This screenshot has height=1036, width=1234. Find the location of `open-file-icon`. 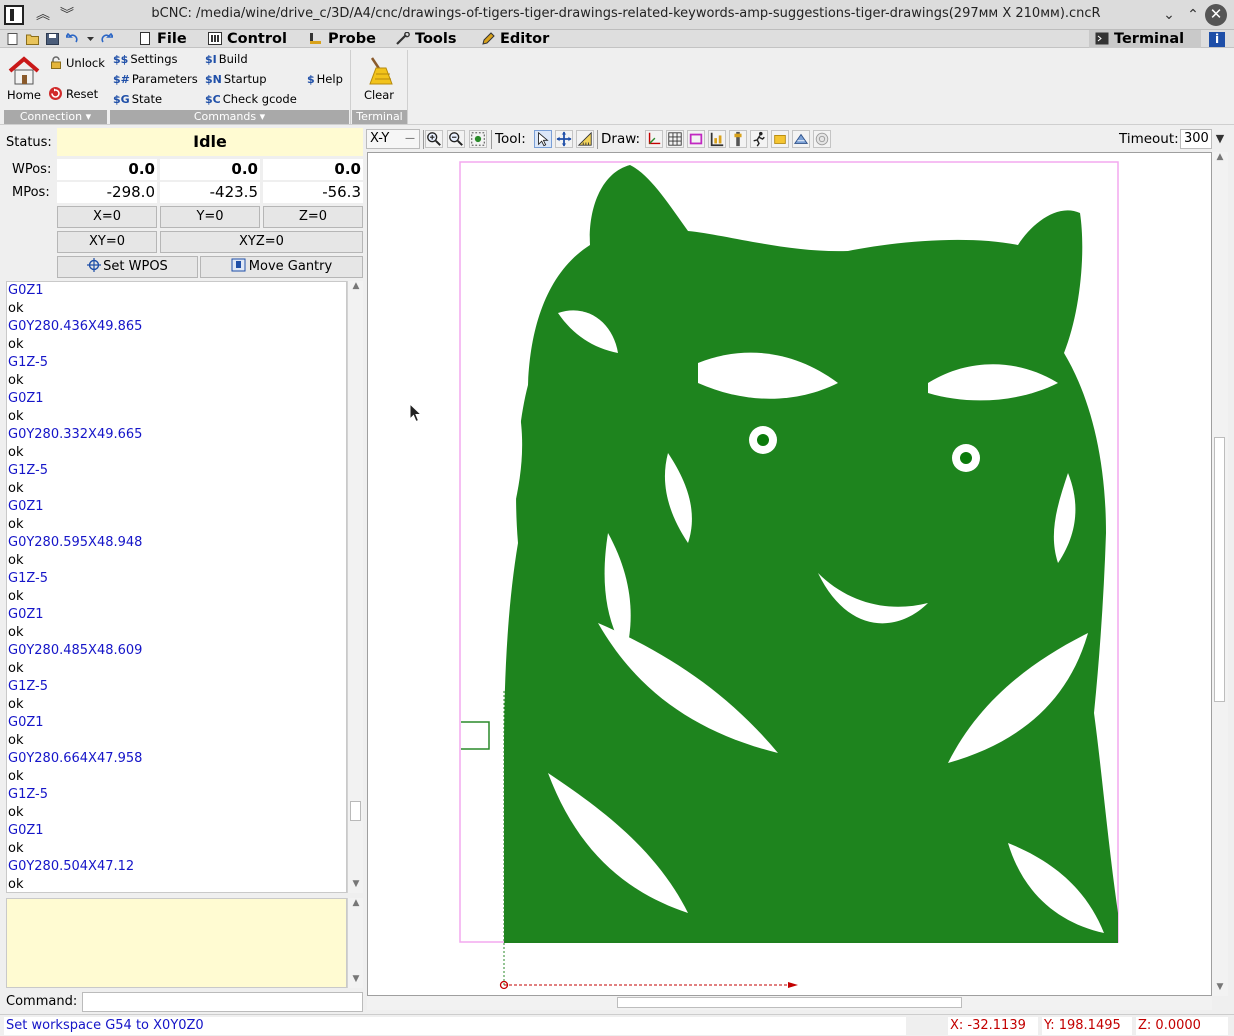

open-file-icon is located at coordinates (32, 39).